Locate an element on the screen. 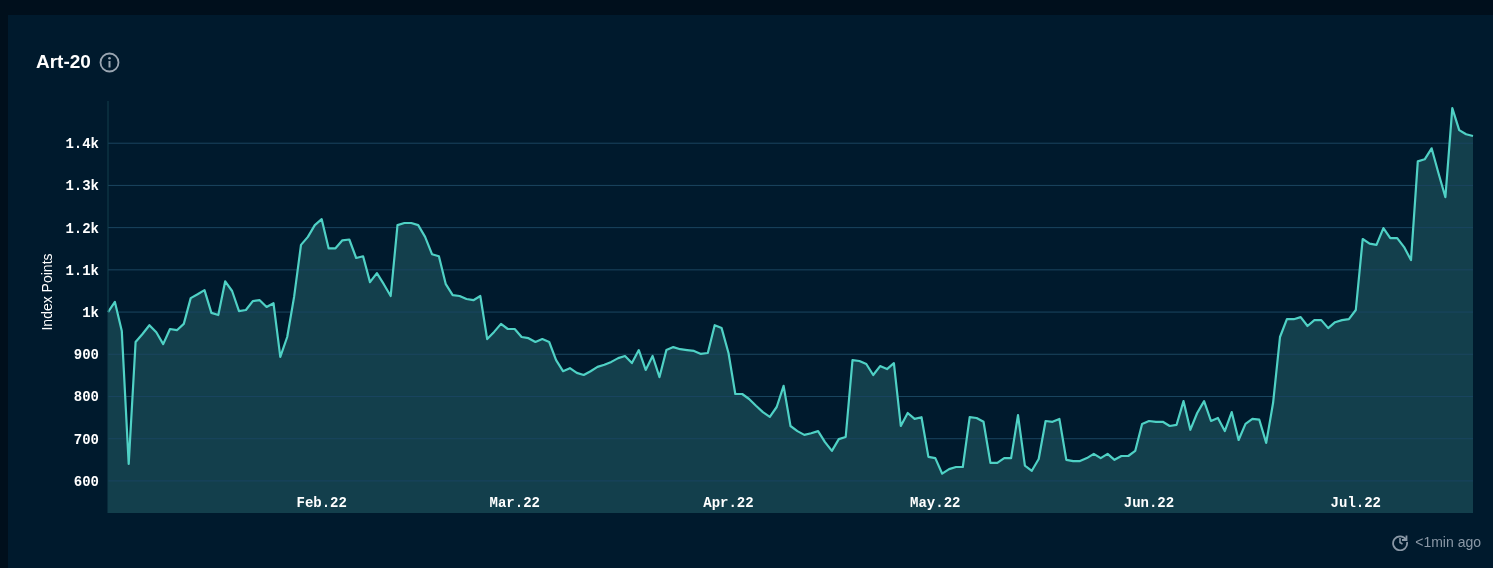 This screenshot has width=1493, height=568. axis-tick-label: 1.4k is located at coordinates (82, 144).